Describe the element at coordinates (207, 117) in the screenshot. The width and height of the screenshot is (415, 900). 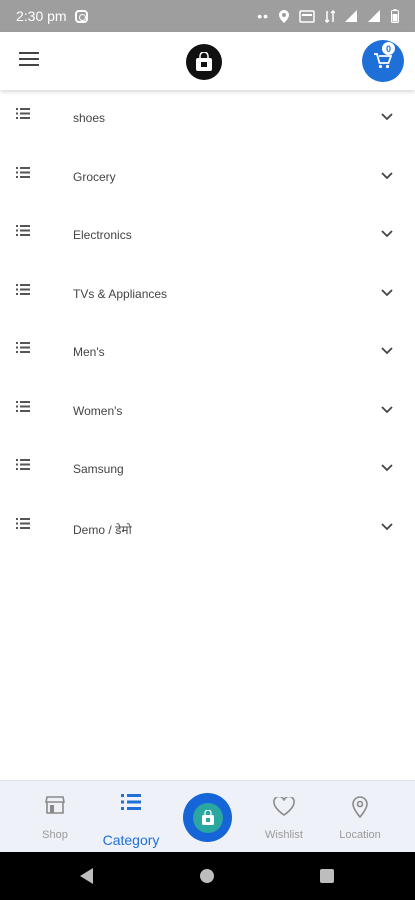
I see `category-row-shoes: shoes` at that location.